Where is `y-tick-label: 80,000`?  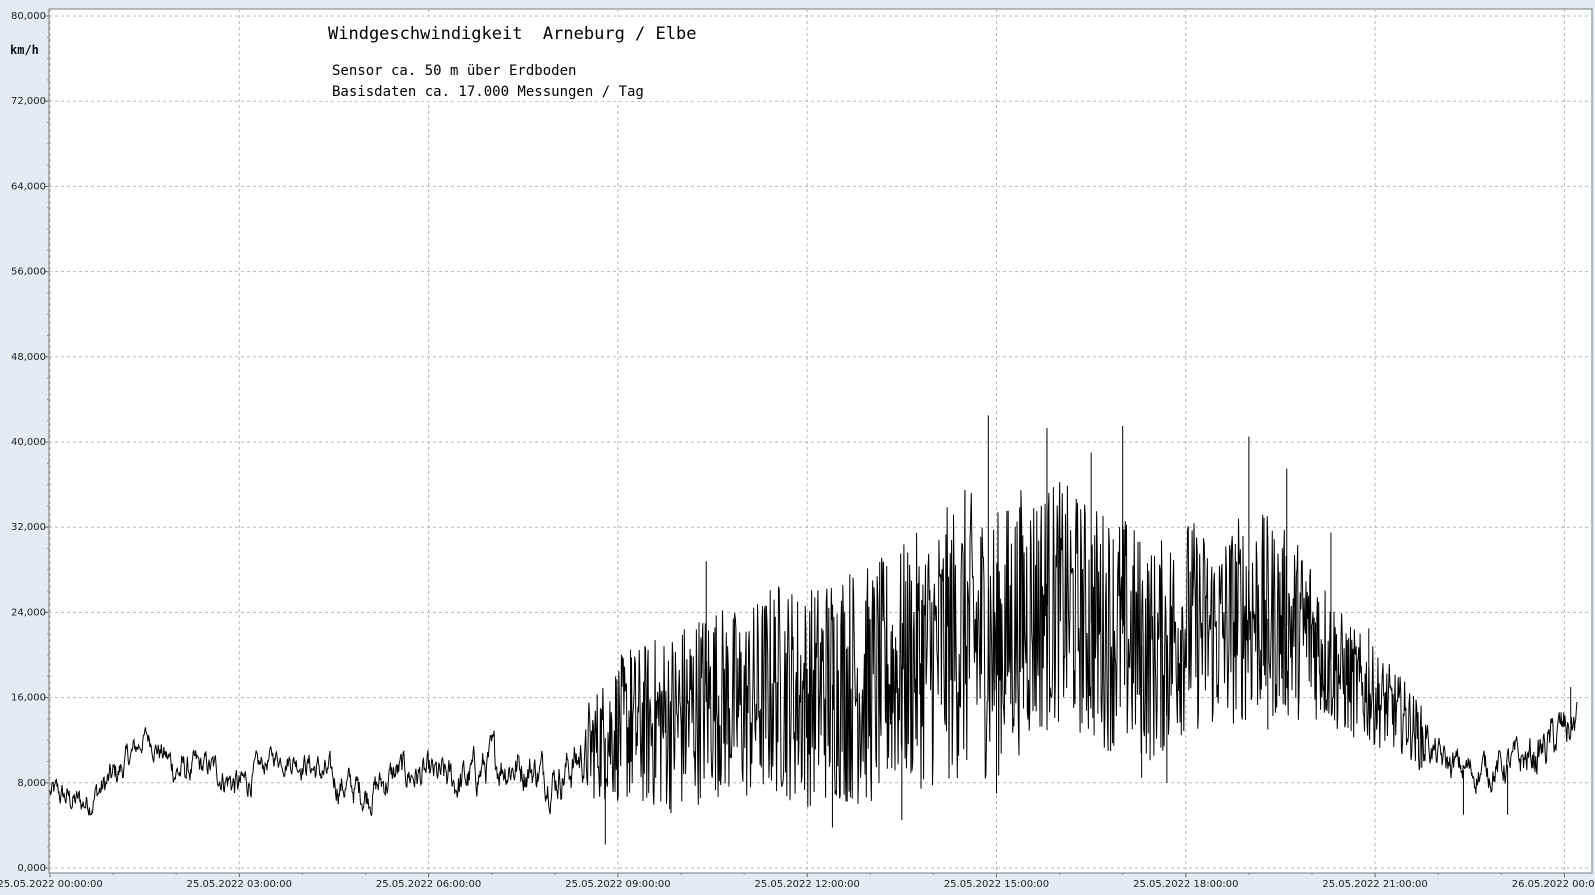
y-tick-label: 80,000 is located at coordinates (28, 16).